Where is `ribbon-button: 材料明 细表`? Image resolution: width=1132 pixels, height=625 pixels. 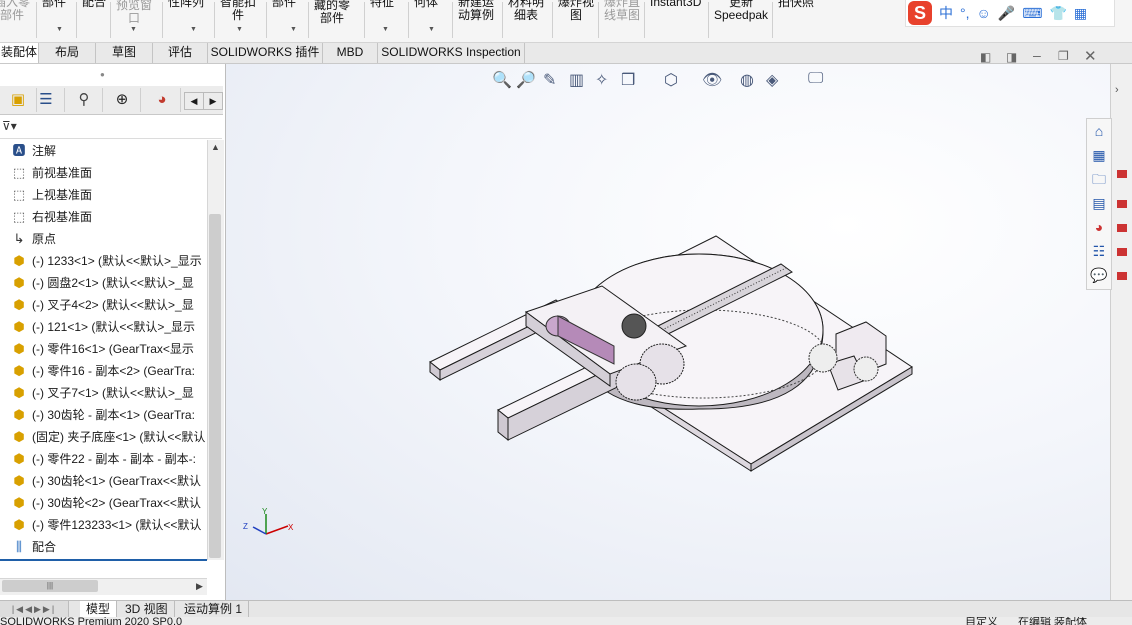 ribbon-button: 材料明 细表 is located at coordinates (526, 11).